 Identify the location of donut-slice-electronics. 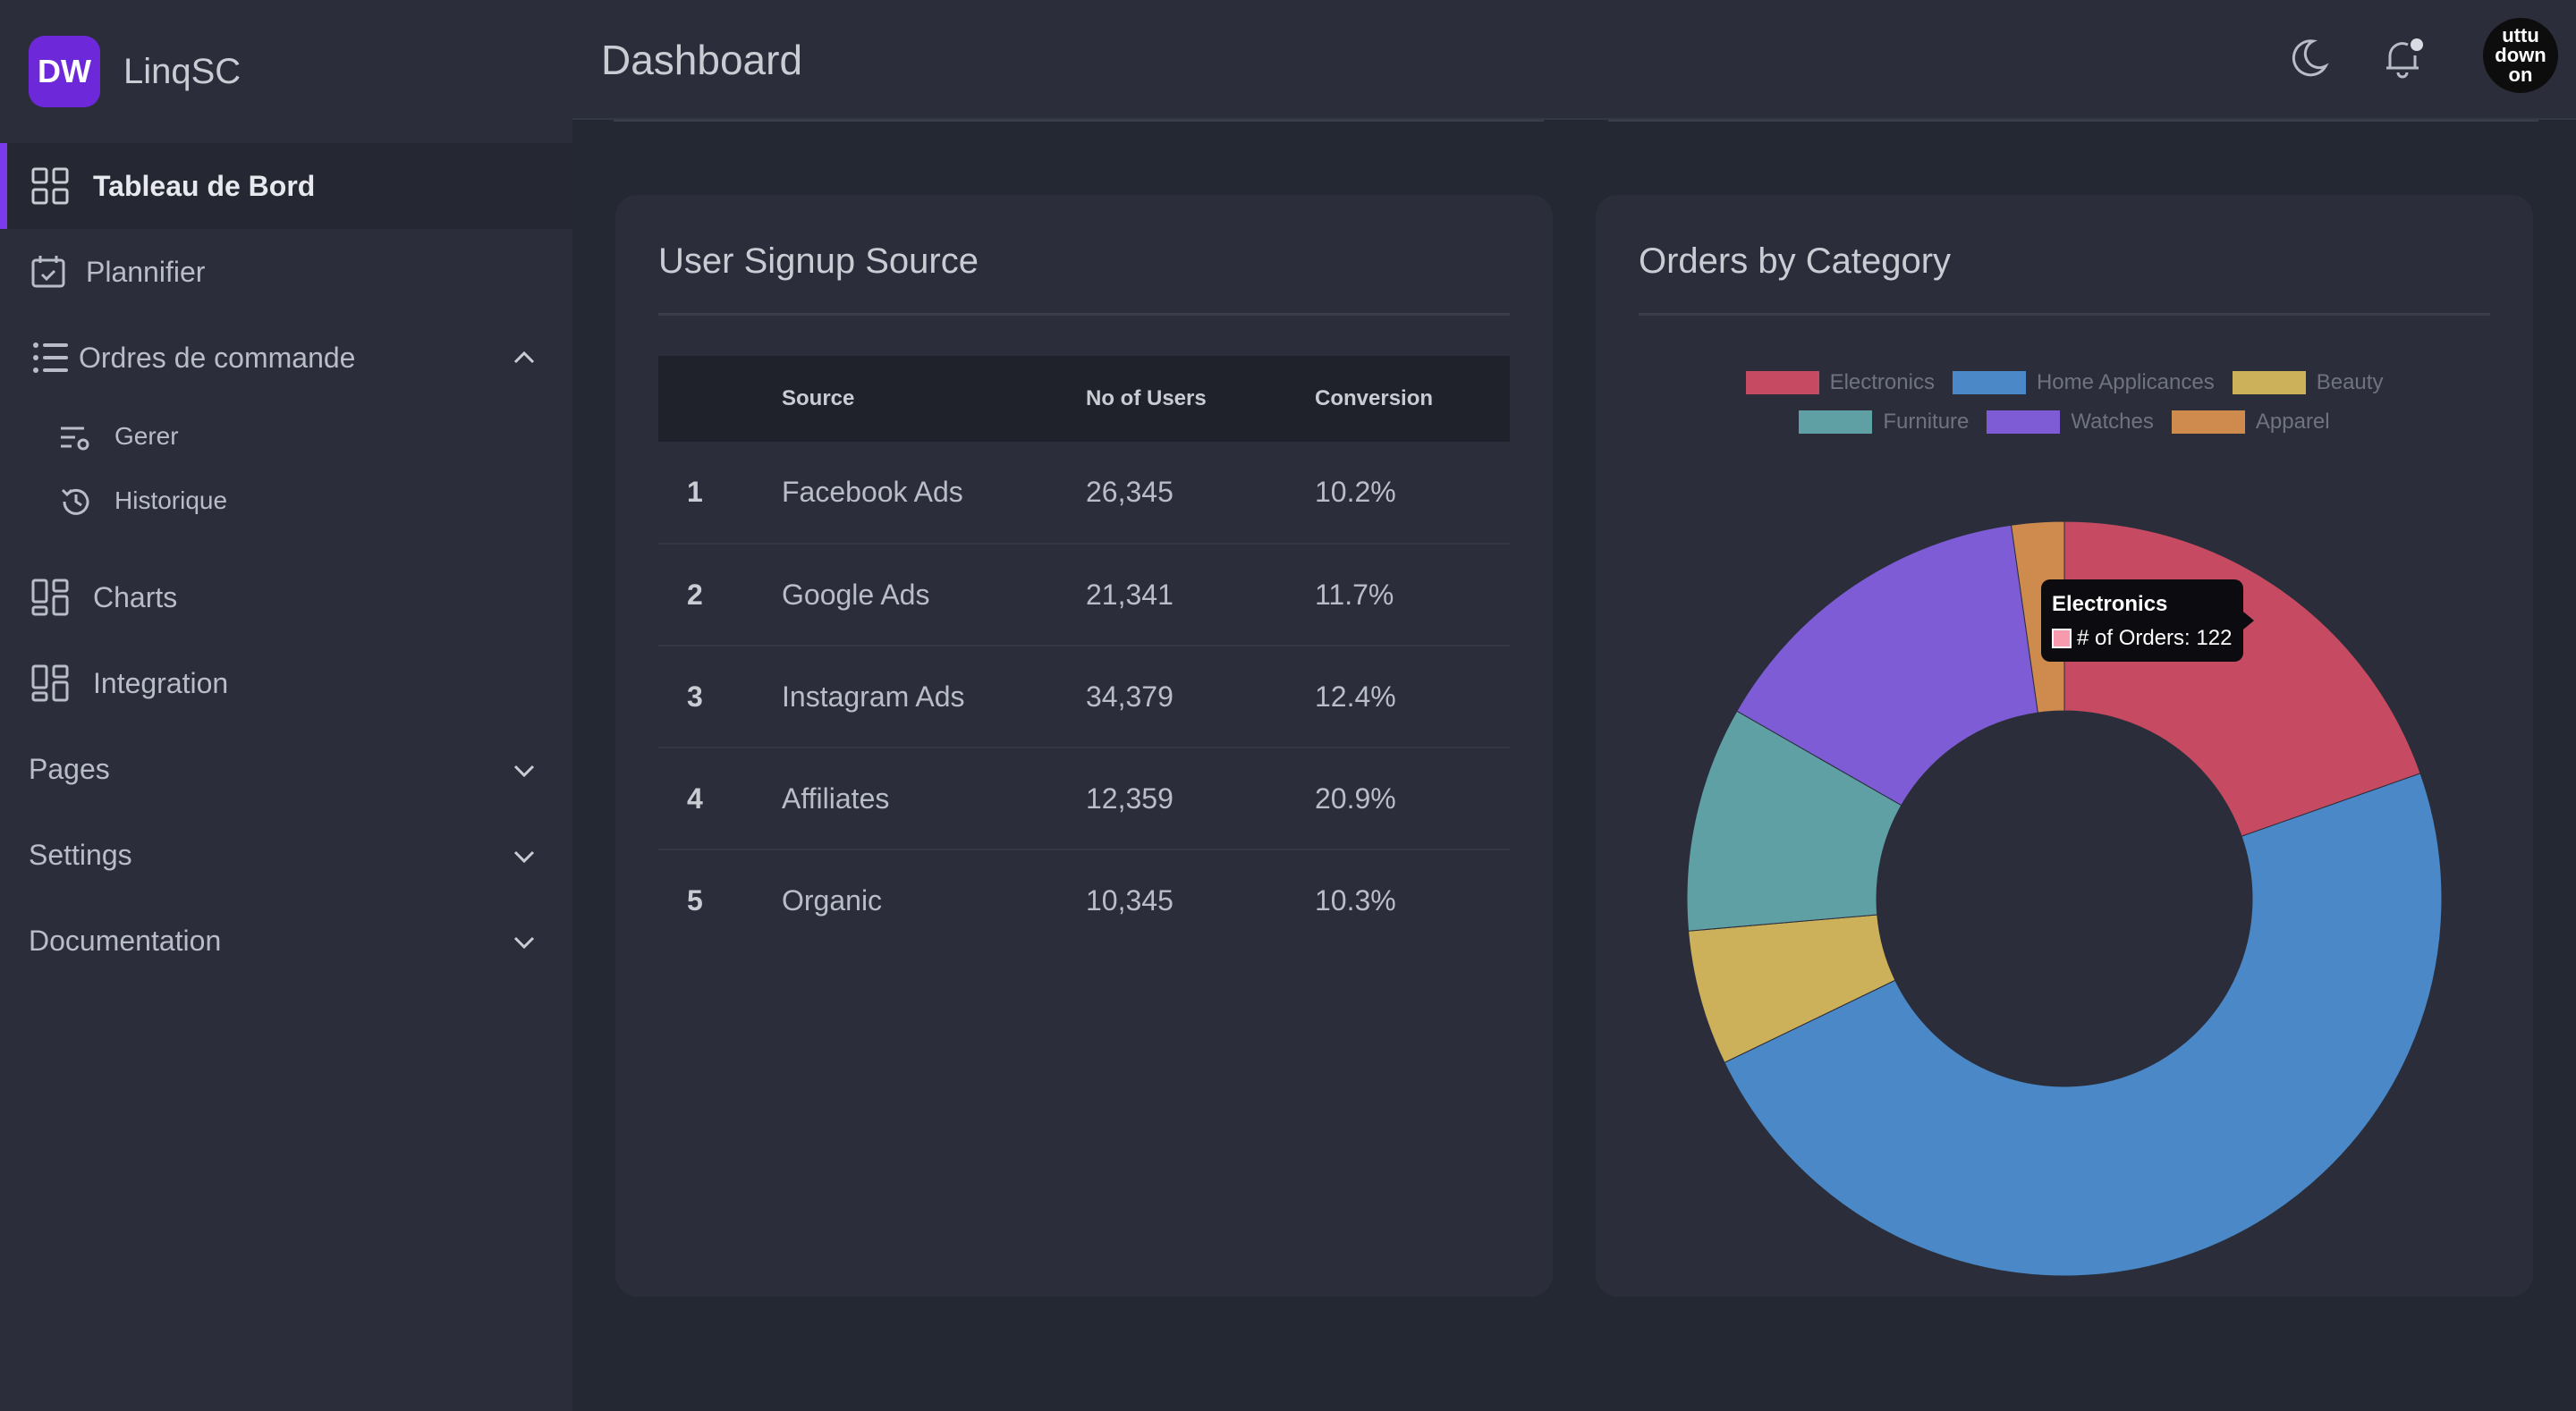
(2242, 679).